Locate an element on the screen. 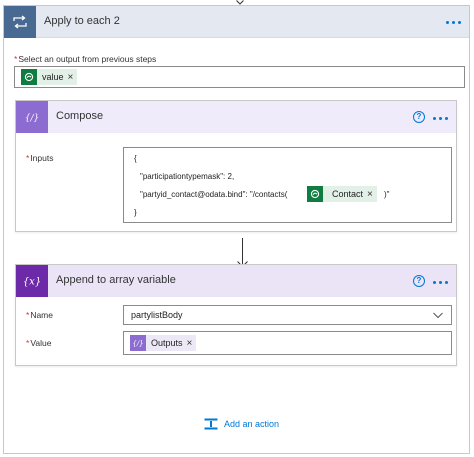 This screenshot has height=457, width=474. select-output-label: *Select an output from previous steps is located at coordinates (85, 59).